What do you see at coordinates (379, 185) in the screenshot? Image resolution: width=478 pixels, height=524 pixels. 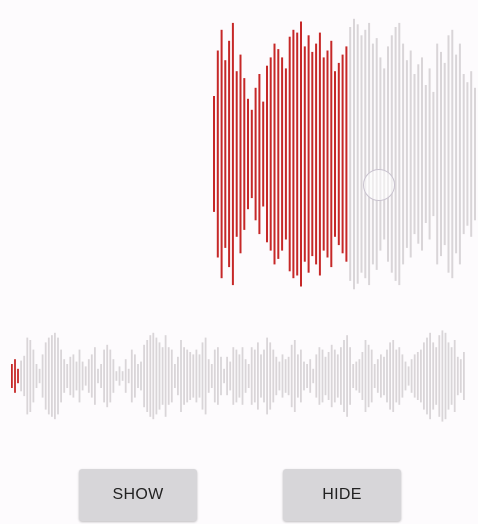 I see `seek-thumb` at bounding box center [379, 185].